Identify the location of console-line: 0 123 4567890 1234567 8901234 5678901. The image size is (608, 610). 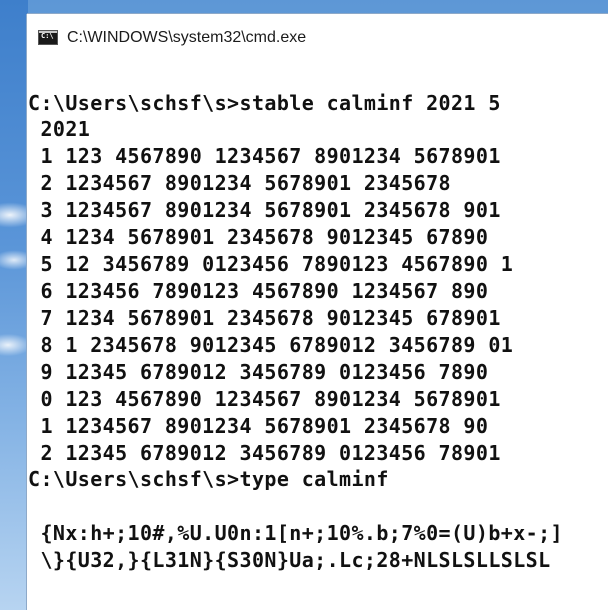
(264, 399).